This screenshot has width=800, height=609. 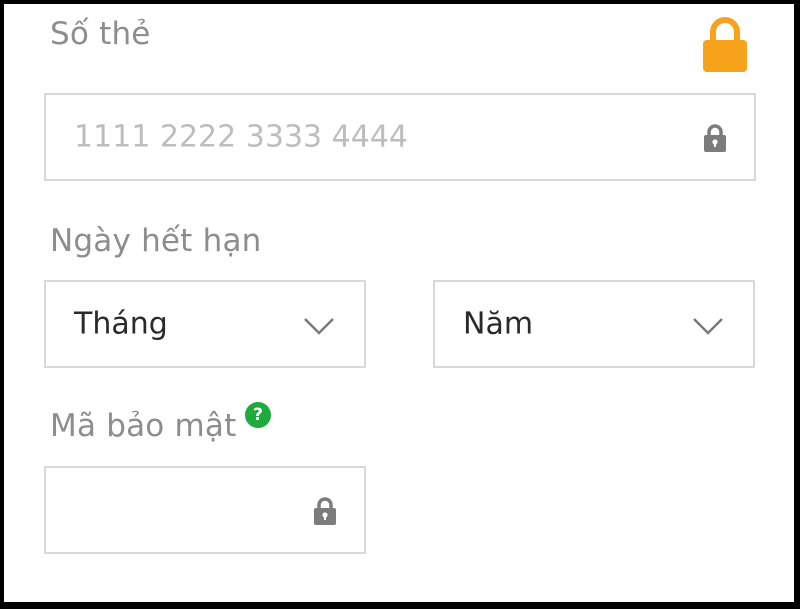 What do you see at coordinates (498, 324) in the screenshot?
I see `year-select-value: Năm` at bounding box center [498, 324].